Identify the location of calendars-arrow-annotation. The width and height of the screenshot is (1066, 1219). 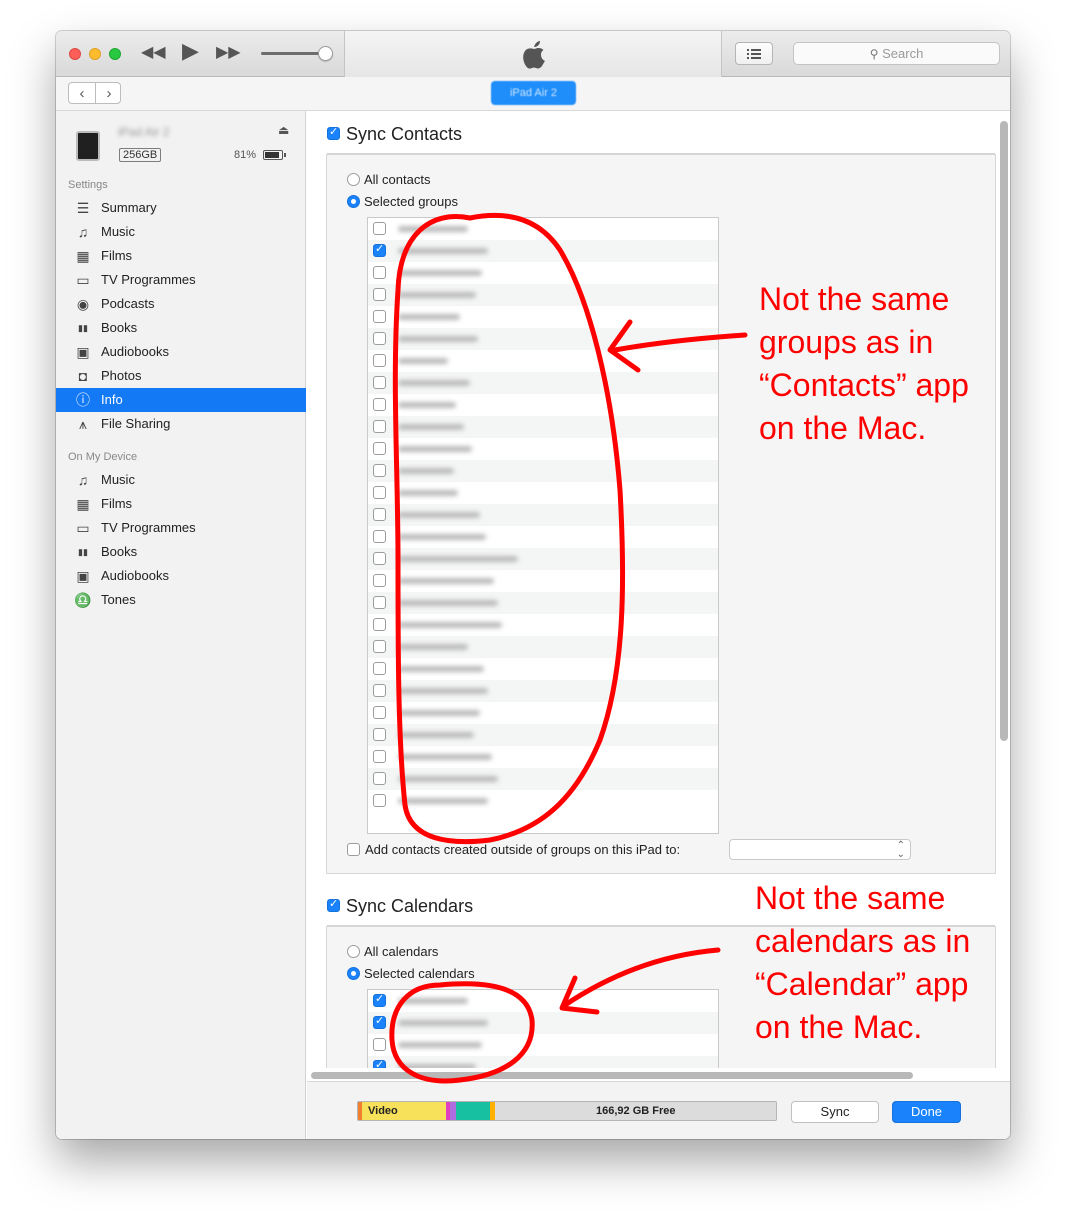
(641, 977).